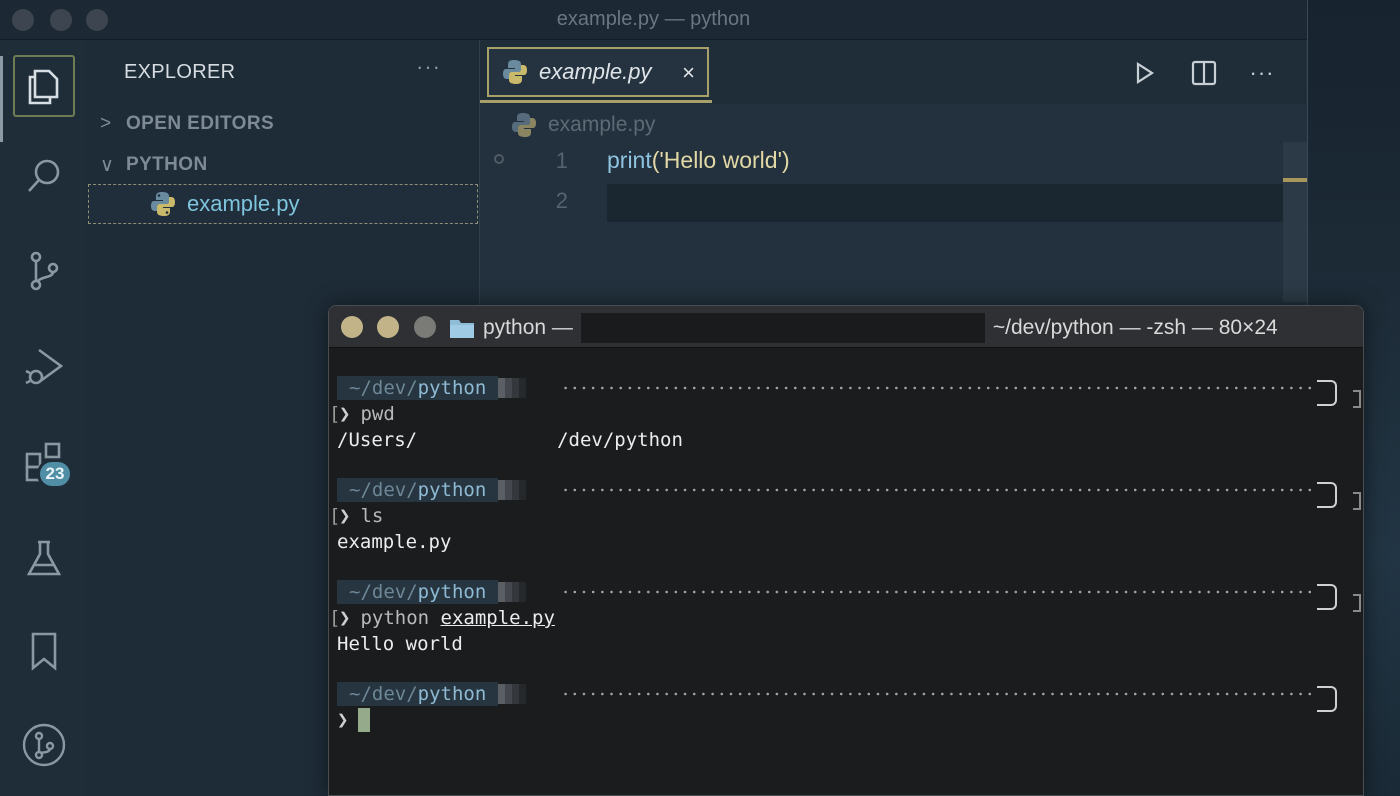  I want to click on section-python: ∨ PYTHON, so click(286, 165).